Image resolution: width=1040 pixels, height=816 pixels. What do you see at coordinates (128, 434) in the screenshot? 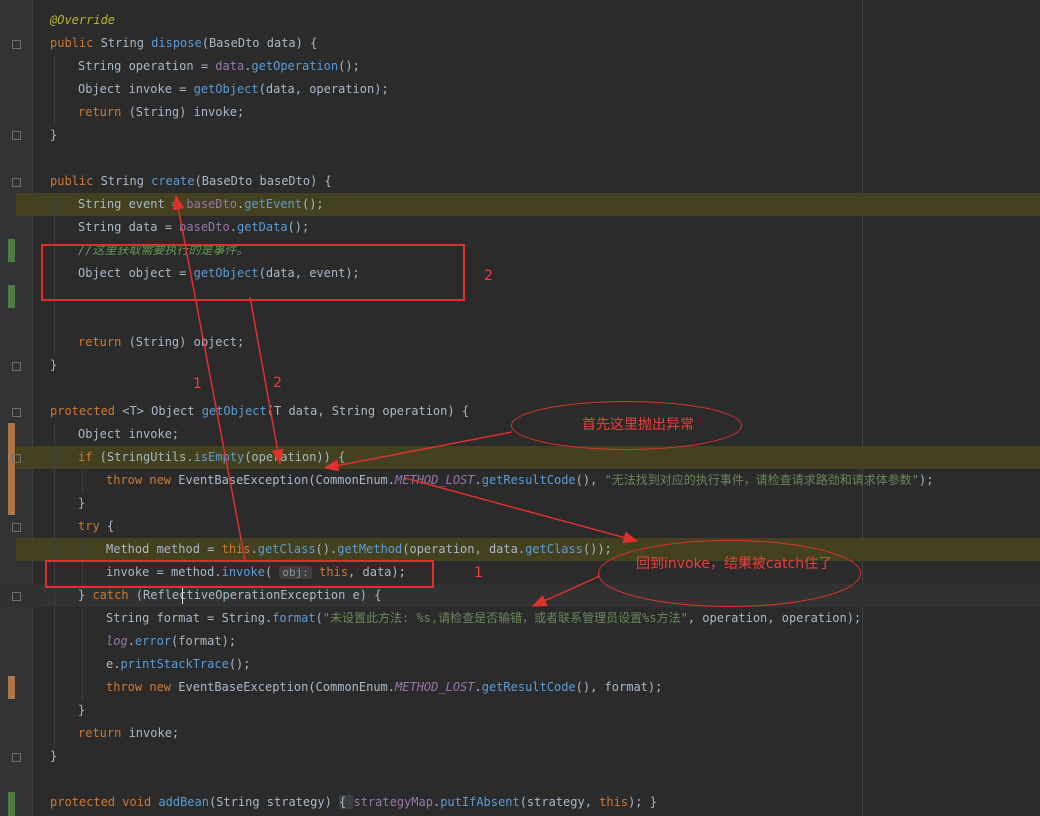
I see `code-line: Object invoke;` at bounding box center [128, 434].